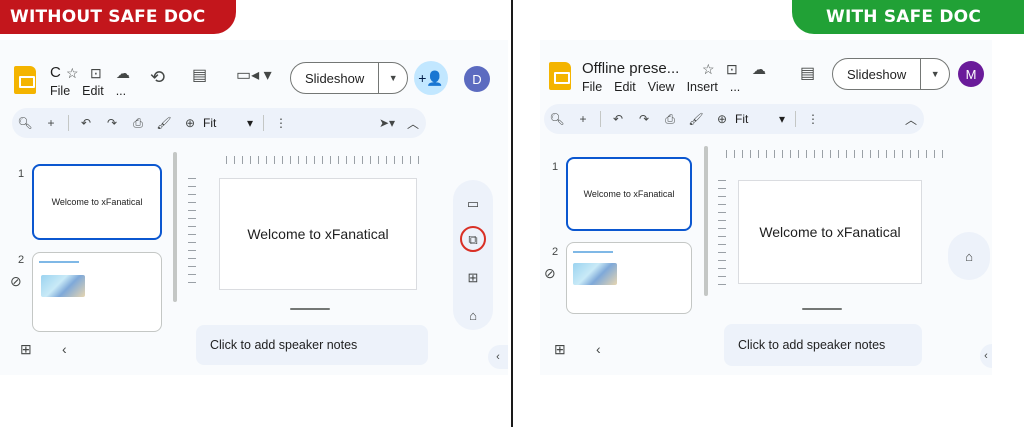  Describe the element at coordinates (473, 240) in the screenshot. I see `safe-doc-icon: ⧉` at that location.